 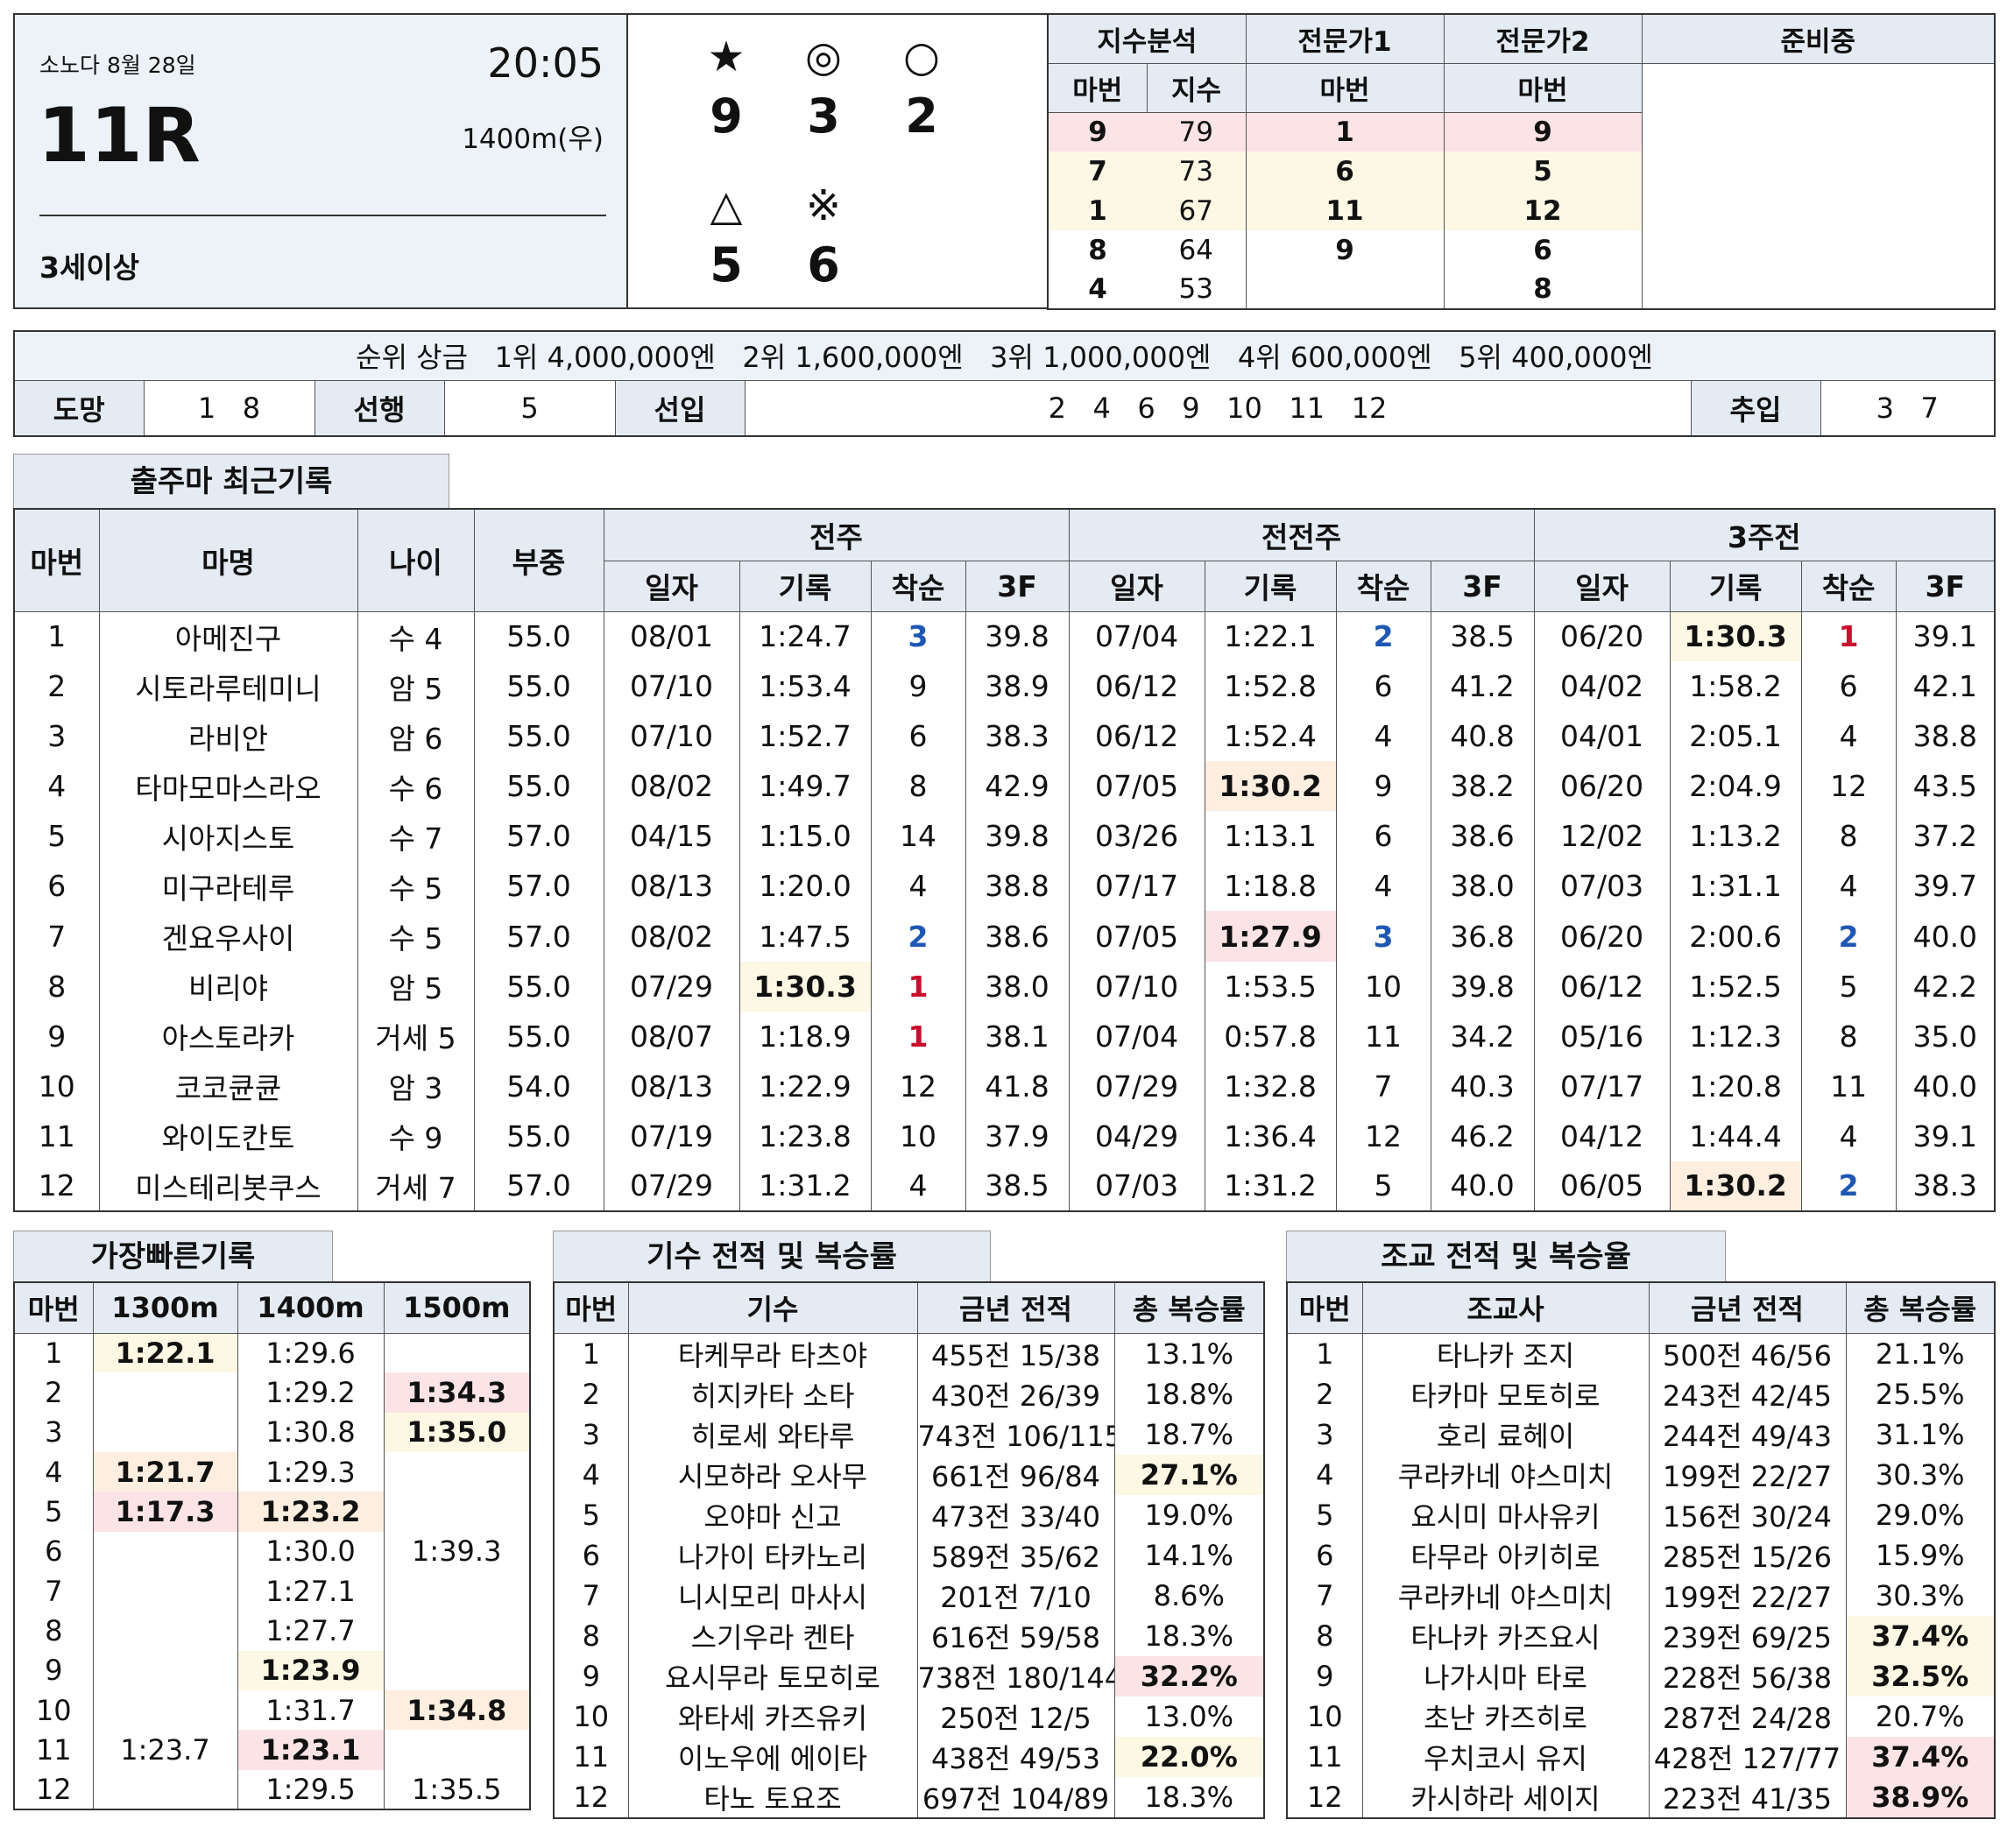 I want to click on season-record: 430전 26/39, so click(x=1016, y=1393).